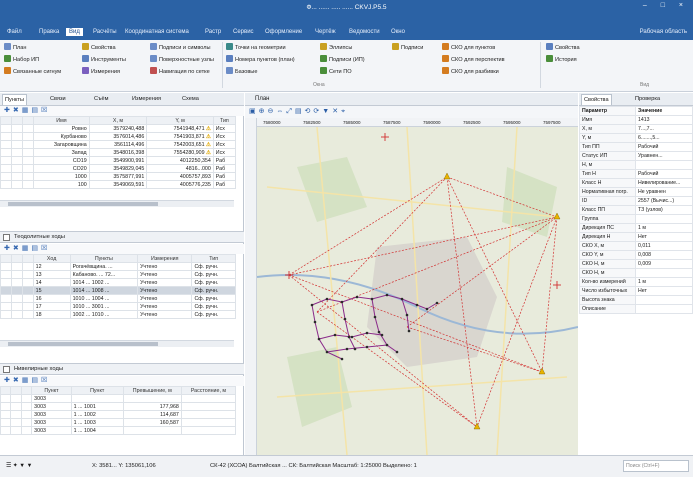 This screenshot has width=693, height=477. What do you see at coordinates (118, 422) in the screenshot?
I see `table-row: 3003 1 ... 1003 160,587` at bounding box center [118, 422].